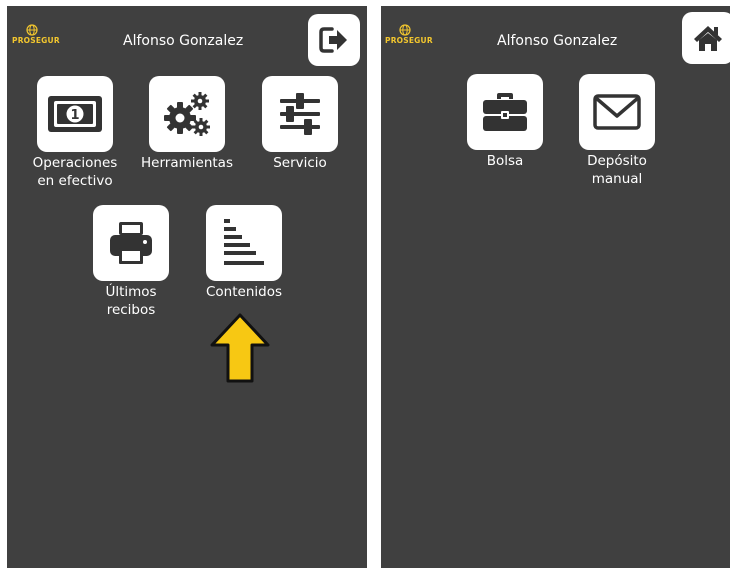 The image size is (730, 569). I want to click on tile-label-contenidos: Contenidos, so click(243, 292).